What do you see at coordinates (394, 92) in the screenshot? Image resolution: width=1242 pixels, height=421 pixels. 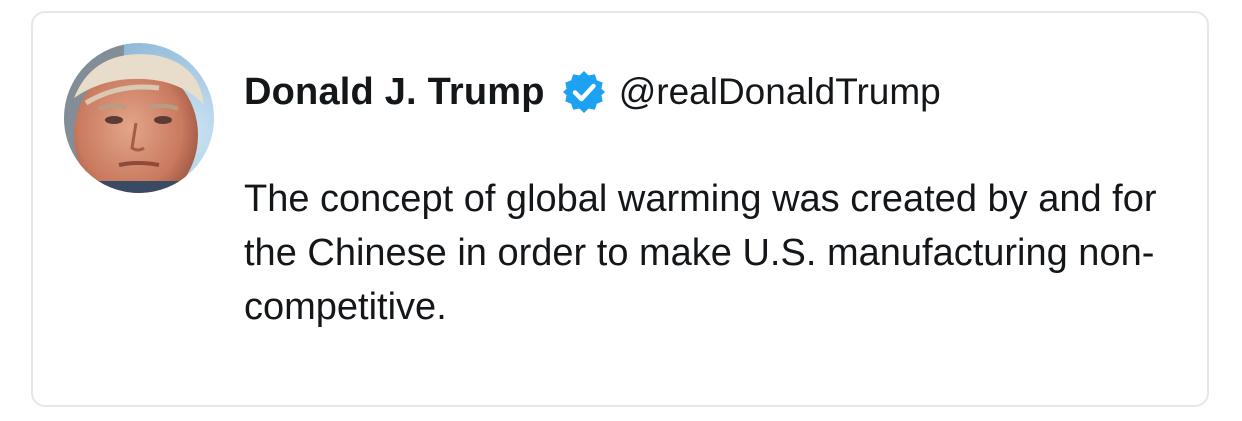 I see `display-name: Donald J. Trump` at bounding box center [394, 92].